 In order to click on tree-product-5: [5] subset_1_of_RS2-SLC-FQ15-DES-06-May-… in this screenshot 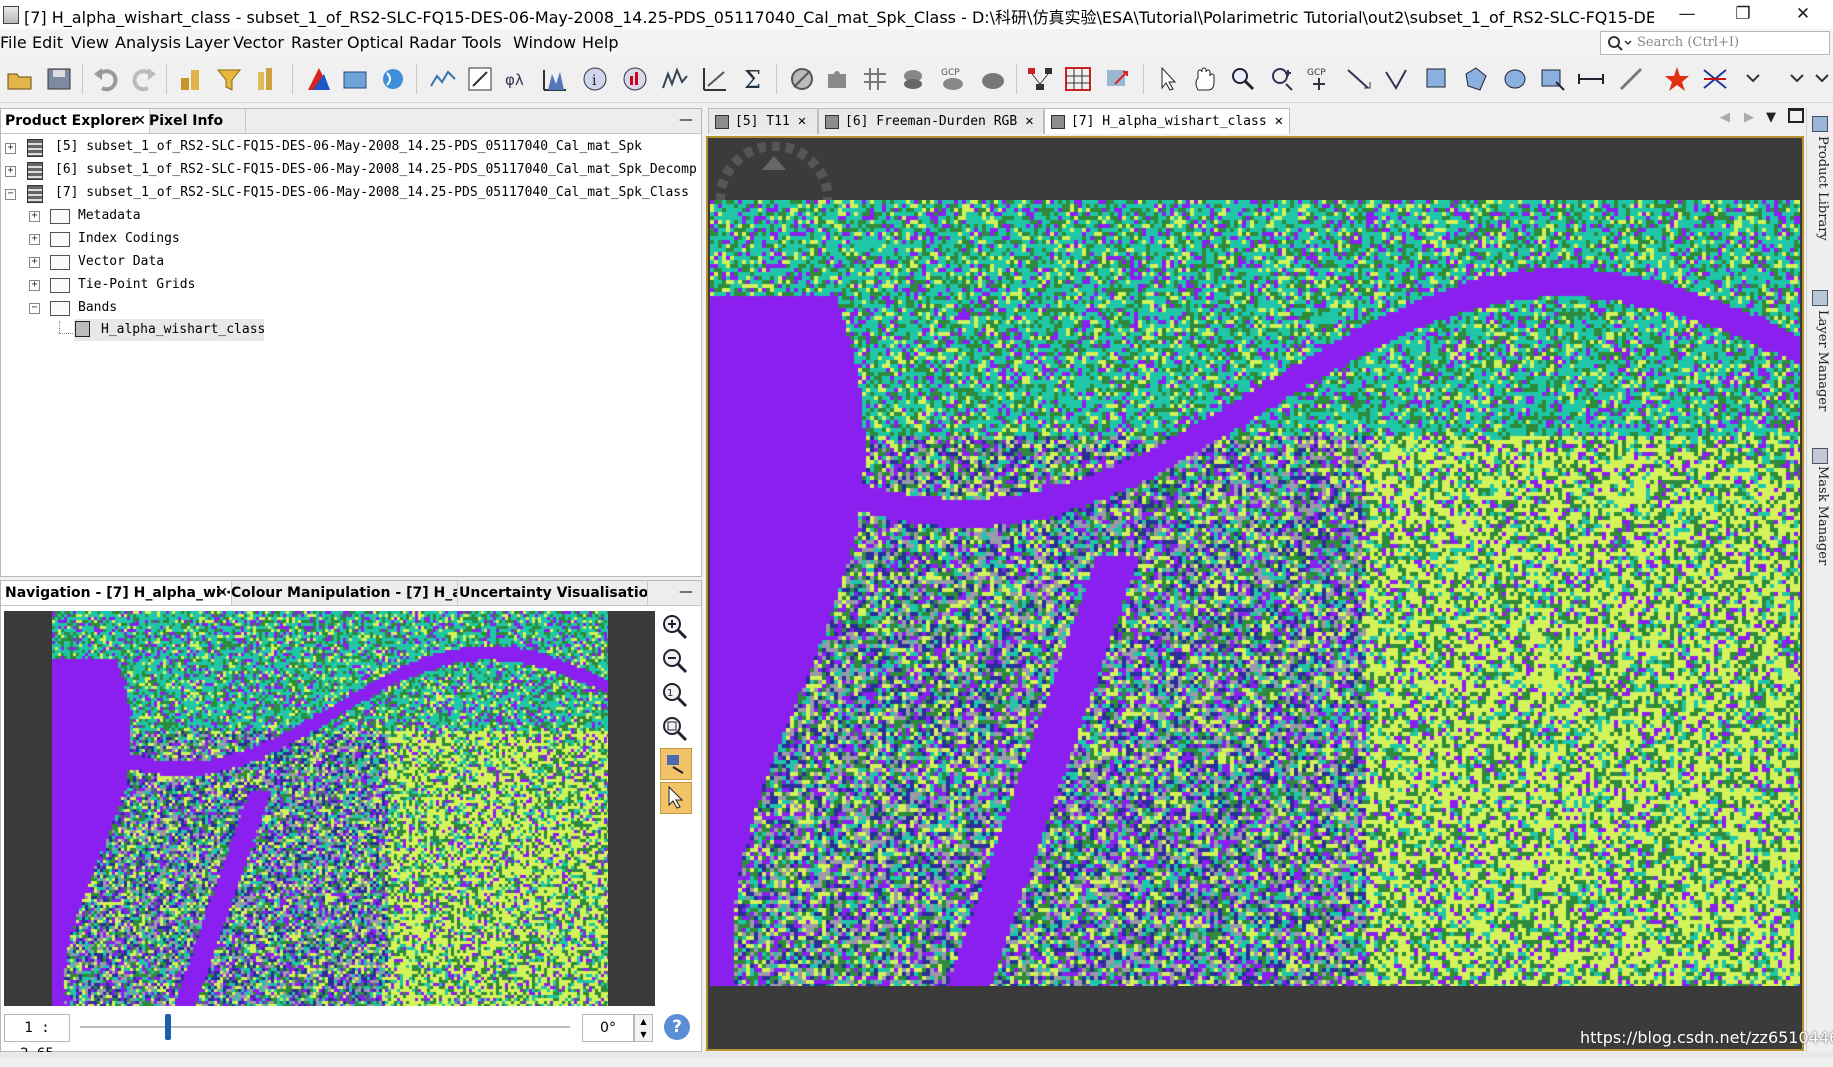, I will do `click(348, 147)`.